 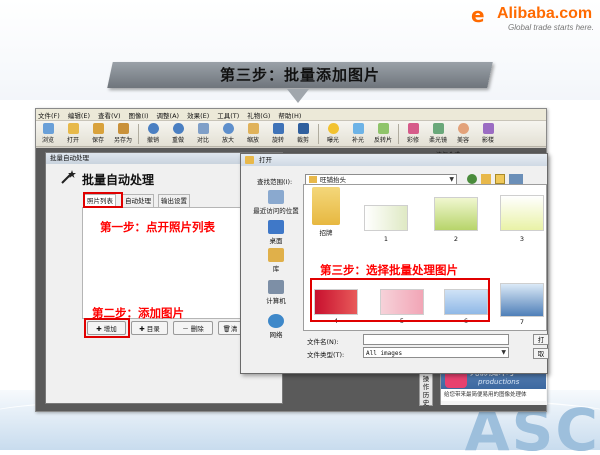 What do you see at coordinates (68, 177) in the screenshot?
I see `magic-wand-icon` at bounding box center [68, 177].